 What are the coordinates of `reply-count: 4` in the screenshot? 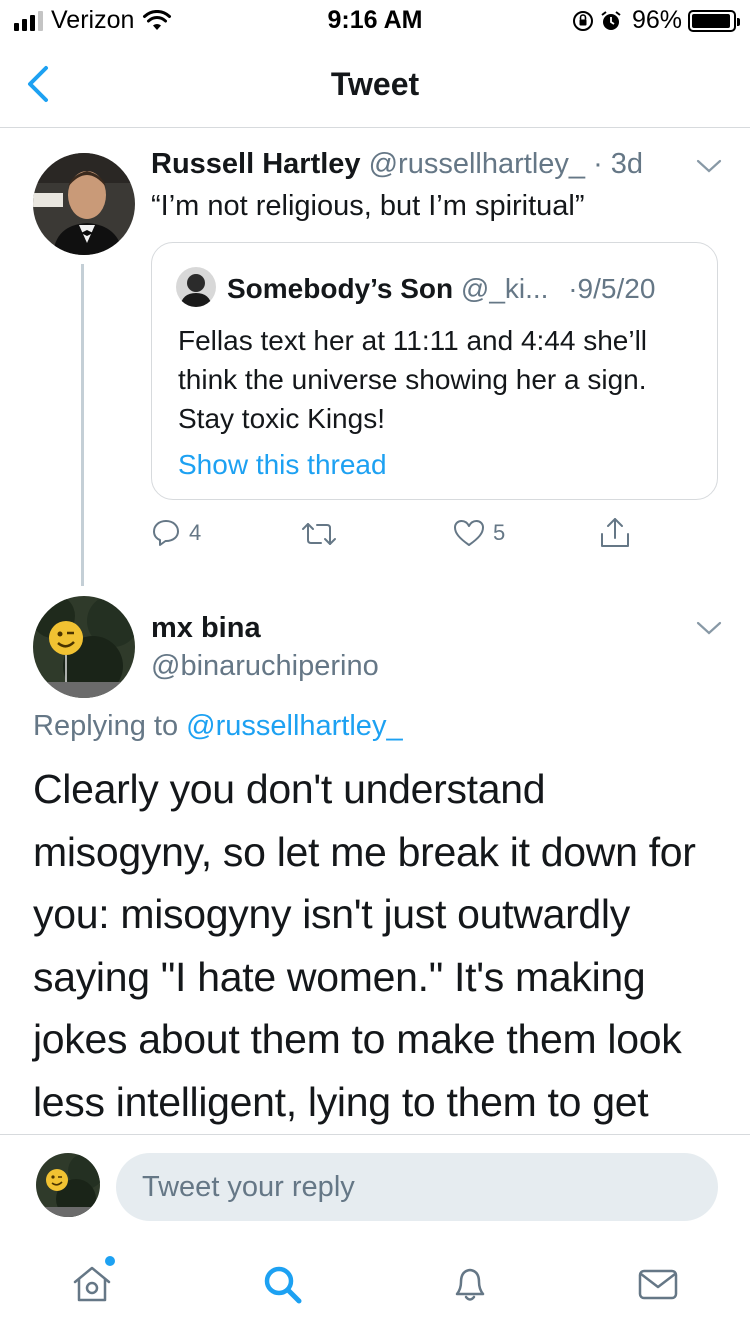 It's located at (195, 532).